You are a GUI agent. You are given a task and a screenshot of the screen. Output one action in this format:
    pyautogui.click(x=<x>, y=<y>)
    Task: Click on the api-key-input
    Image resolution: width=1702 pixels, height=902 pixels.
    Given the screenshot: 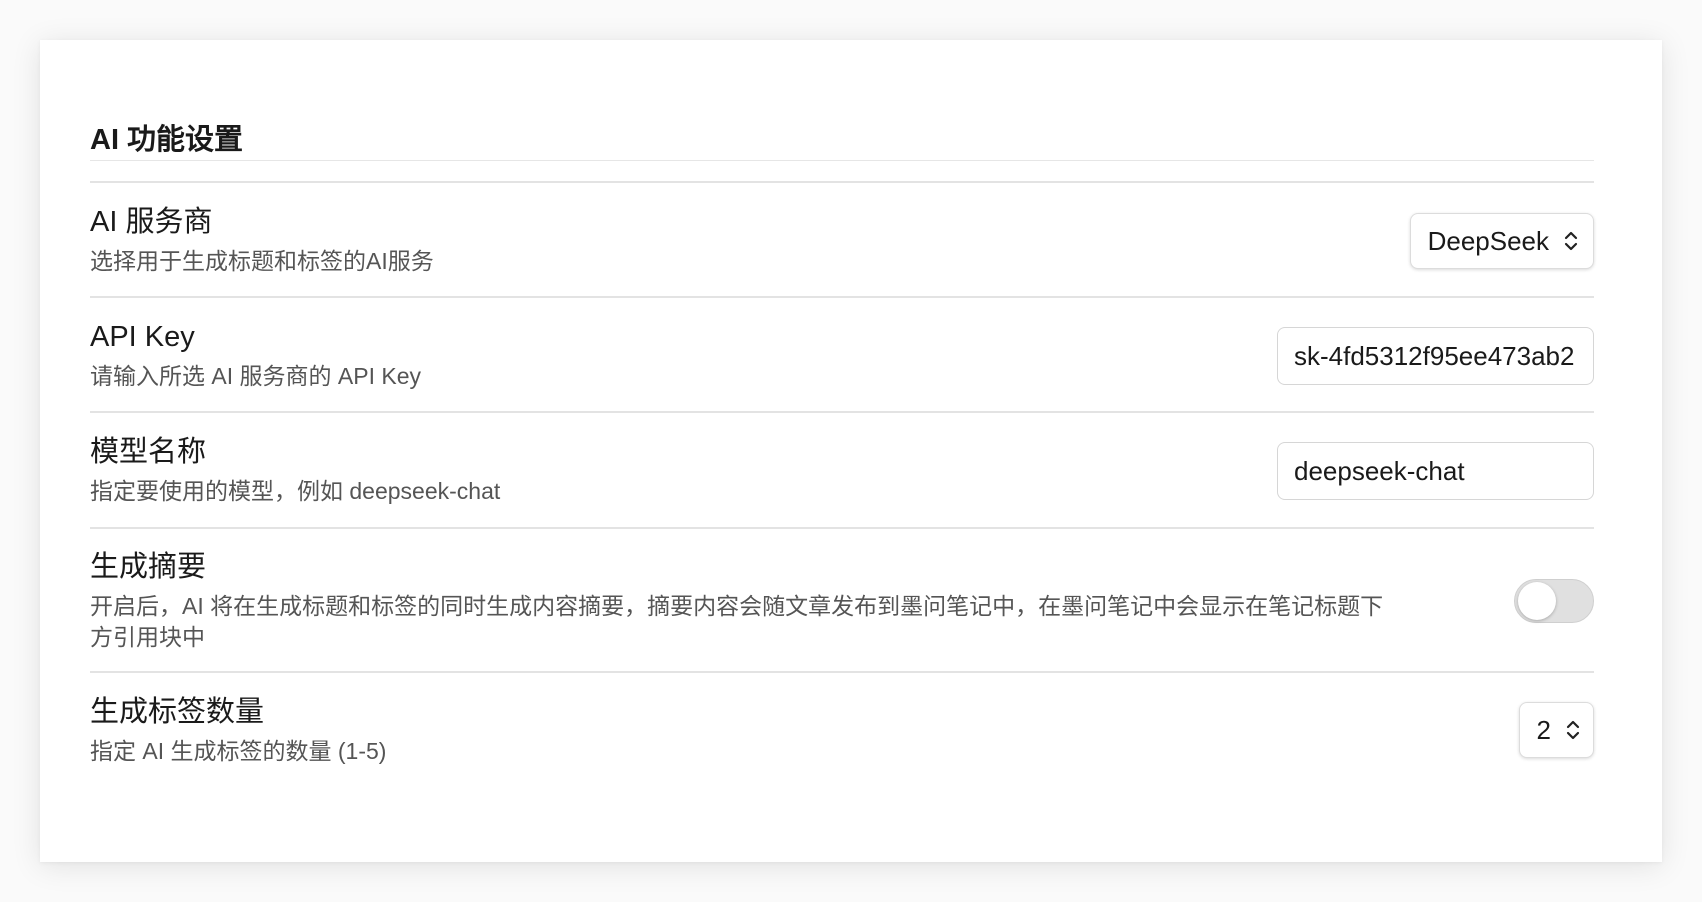 What is the action you would take?
    pyautogui.click(x=1435, y=356)
    